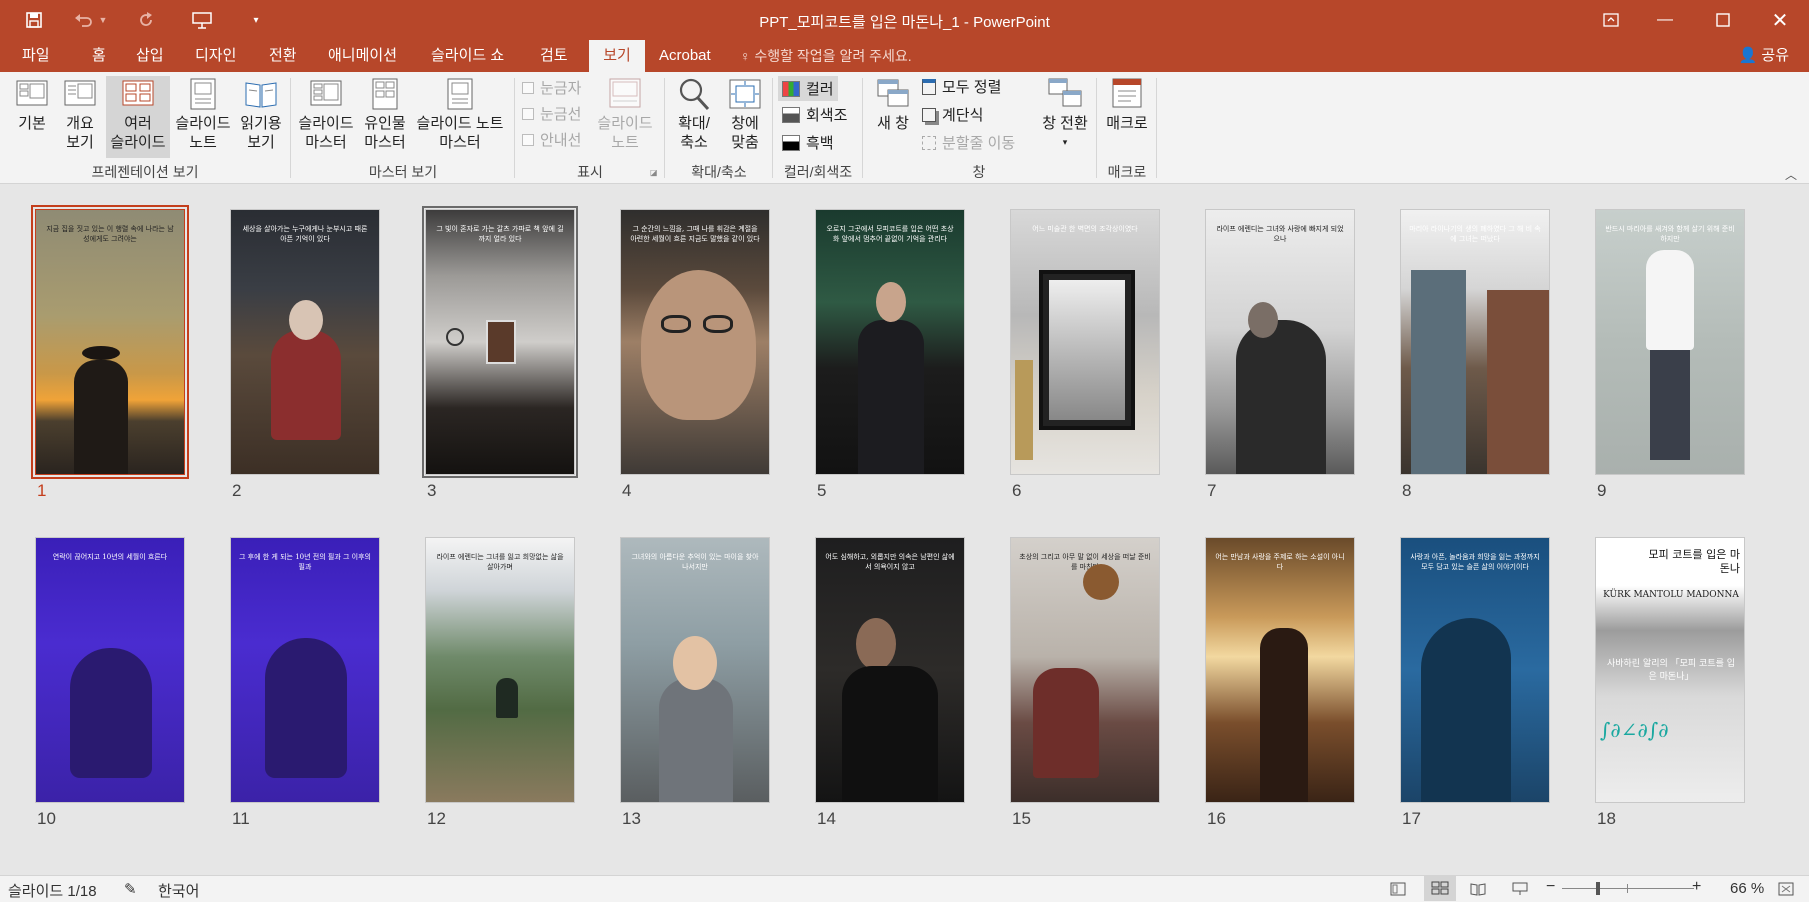  What do you see at coordinates (631, 818) in the screenshot?
I see `slide-number: 13` at bounding box center [631, 818].